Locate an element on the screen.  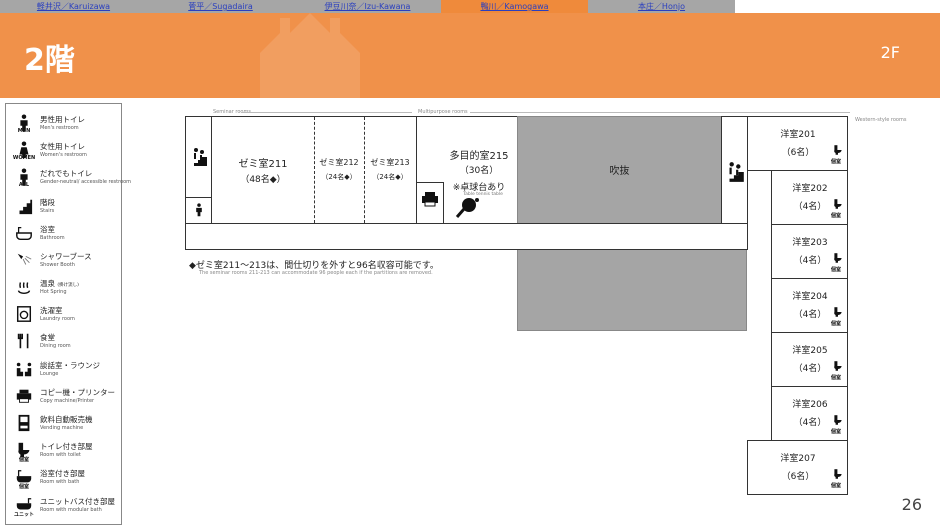
room-215-capacity: （30名） is located at coordinates (479, 171).